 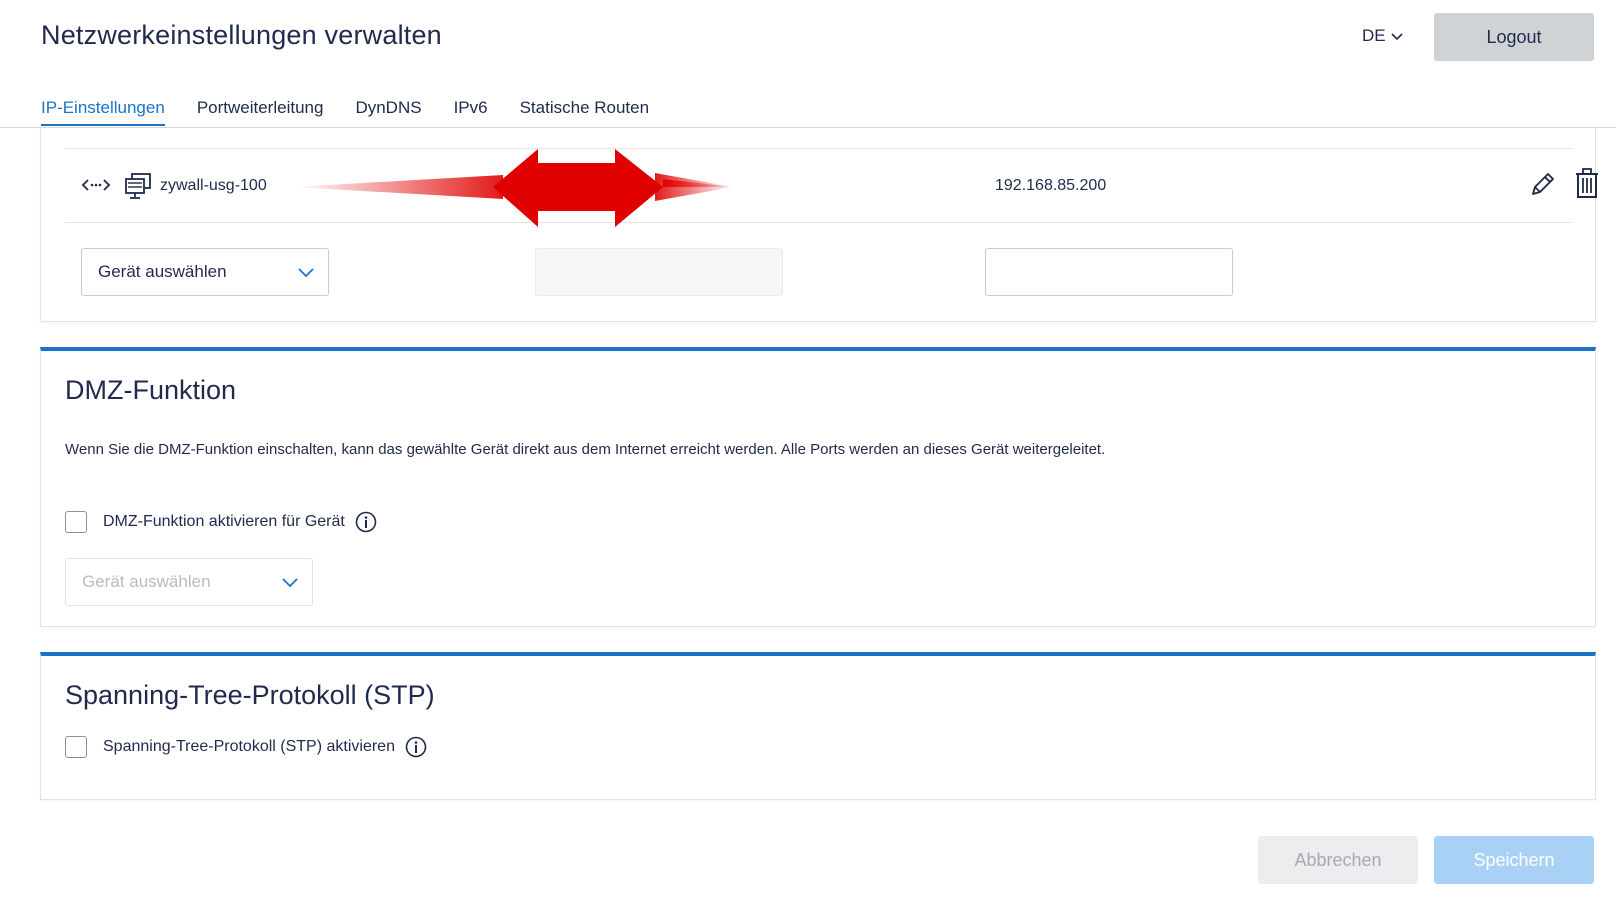 What do you see at coordinates (162, 271) in the screenshot?
I see `device-select-value: Gerät auswählen` at bounding box center [162, 271].